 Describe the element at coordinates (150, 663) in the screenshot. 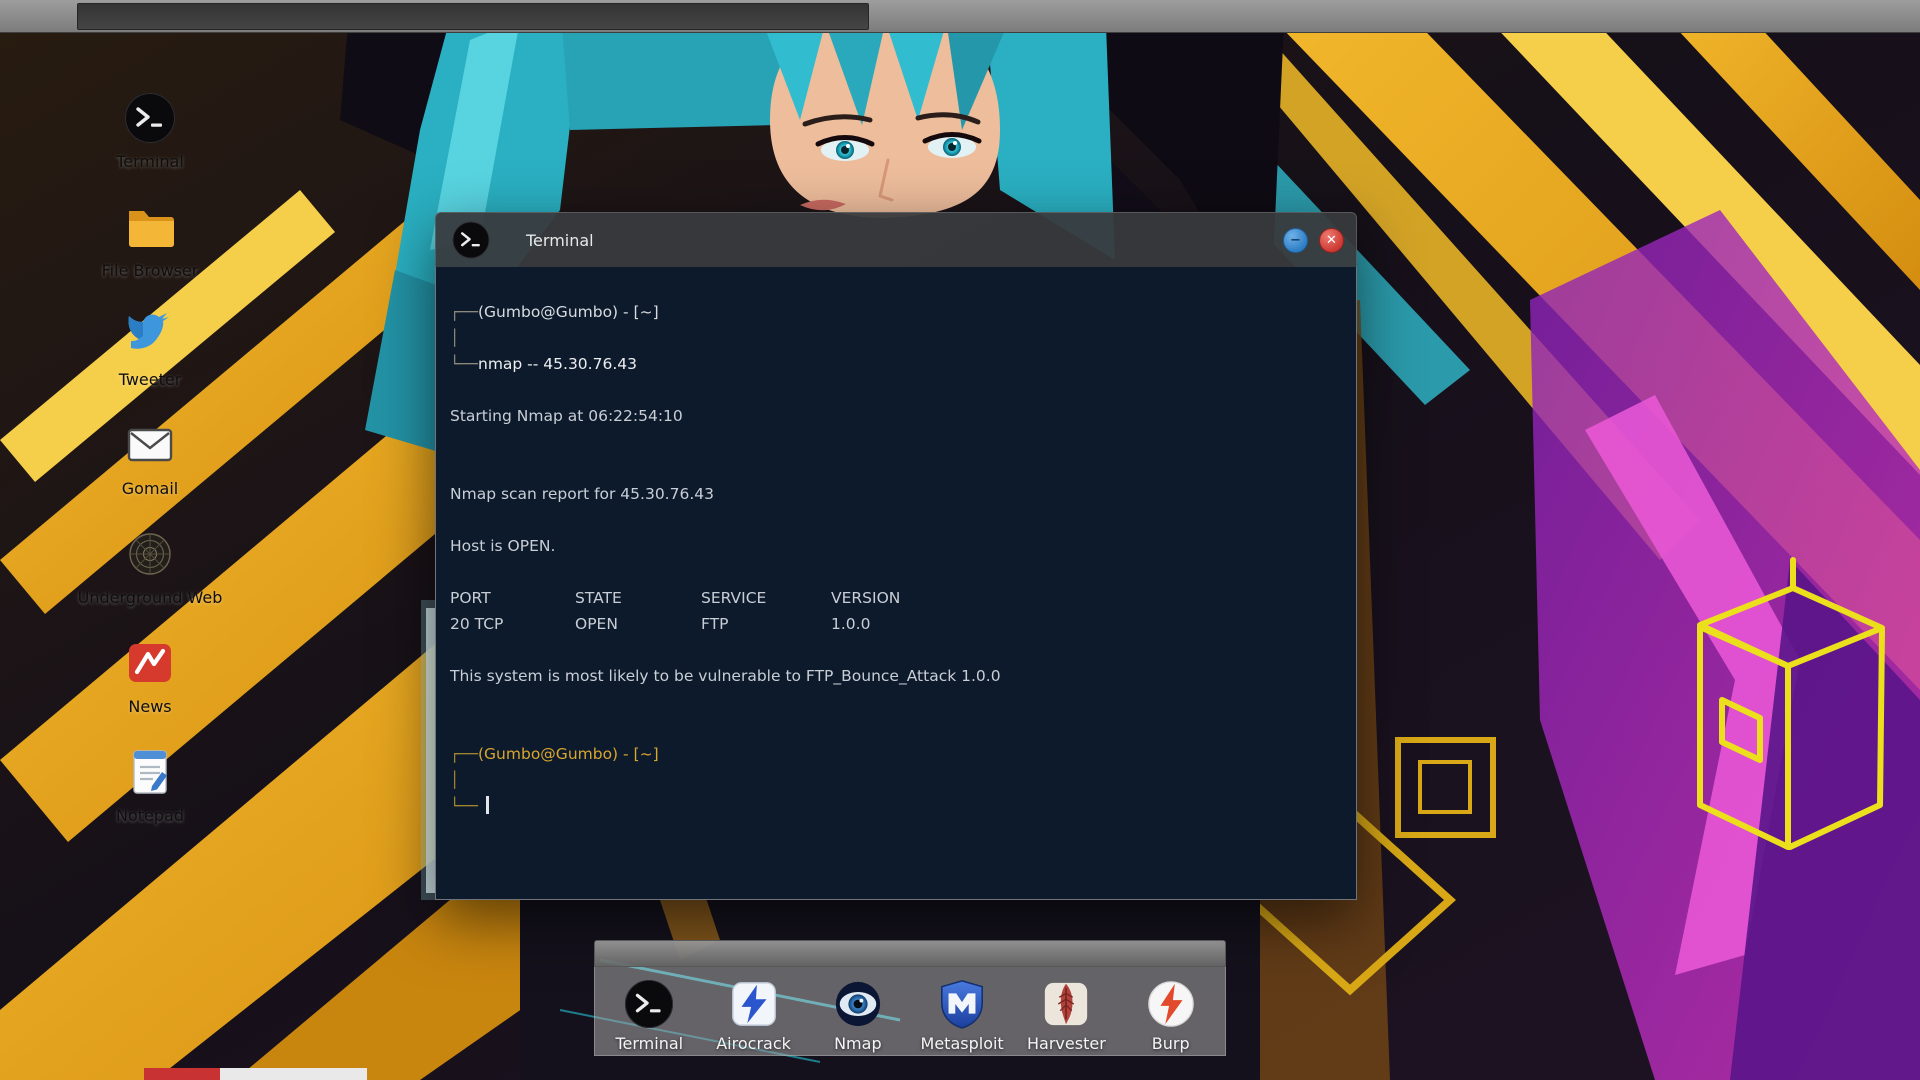

I see `news-icon` at that location.